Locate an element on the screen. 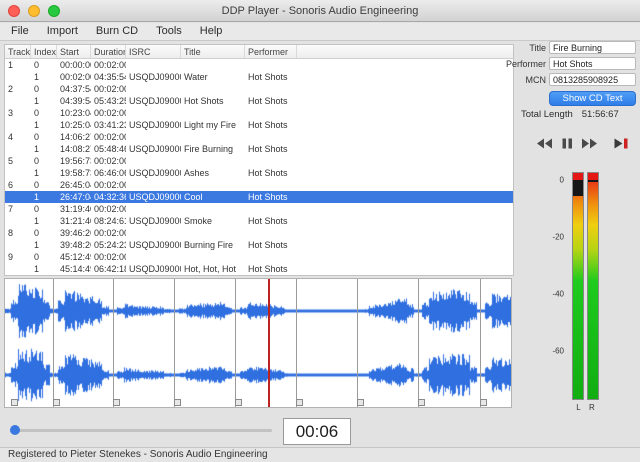  cell-performer: Hot Shots is located at coordinates (268, 77).